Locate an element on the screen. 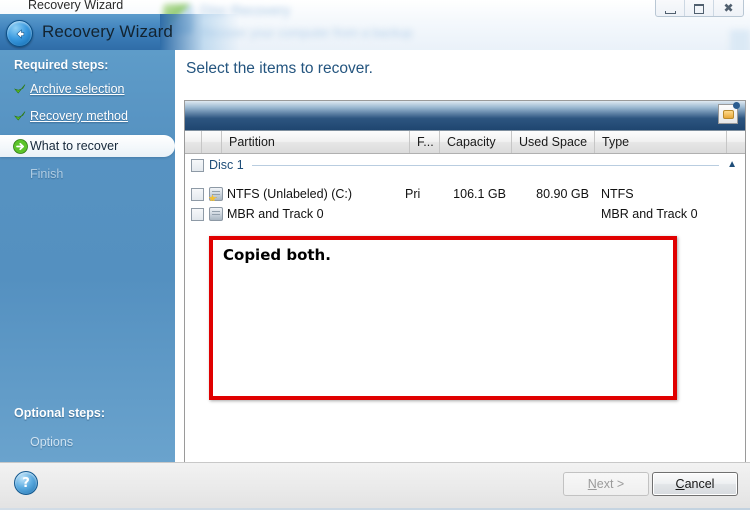  cell-type: NTFS is located at coordinates (617, 194).